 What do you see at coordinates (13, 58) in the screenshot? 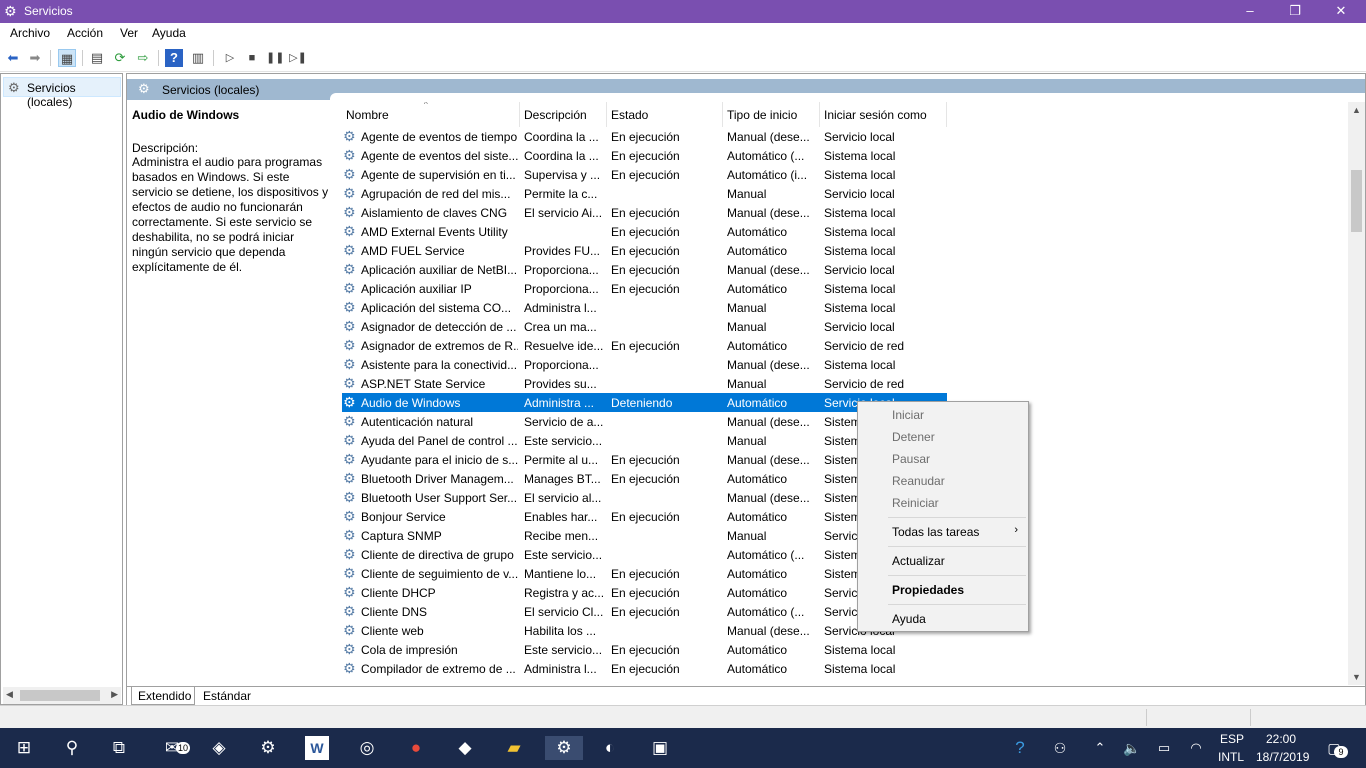
I see `back-arrow-icon: ⬅` at bounding box center [13, 58].